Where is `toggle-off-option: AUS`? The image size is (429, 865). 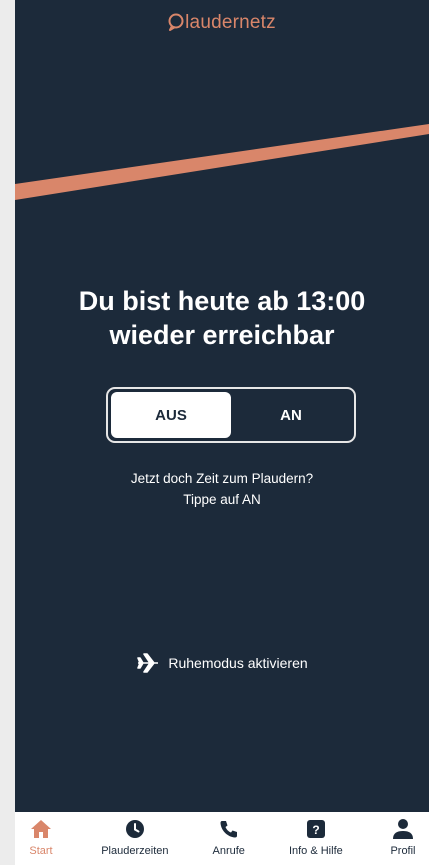
toggle-off-option: AUS is located at coordinates (171, 415).